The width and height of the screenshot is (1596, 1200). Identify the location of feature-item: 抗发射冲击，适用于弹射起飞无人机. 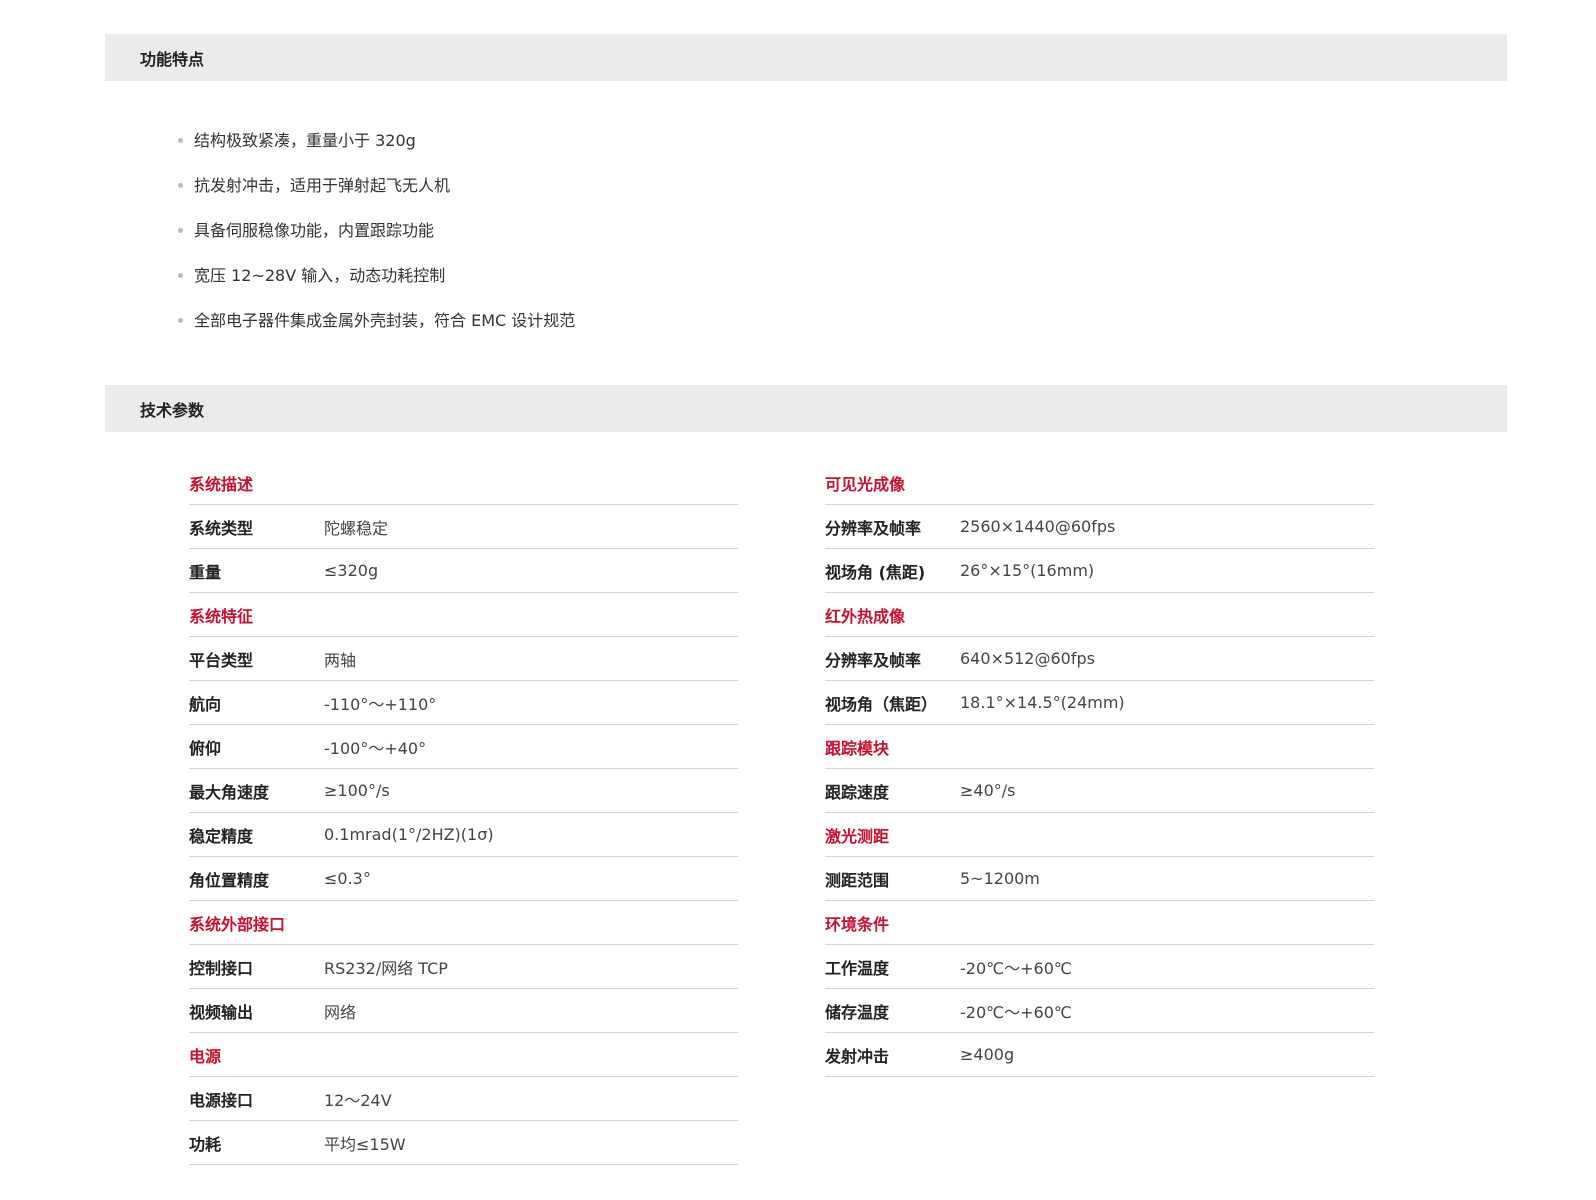
(376, 185).